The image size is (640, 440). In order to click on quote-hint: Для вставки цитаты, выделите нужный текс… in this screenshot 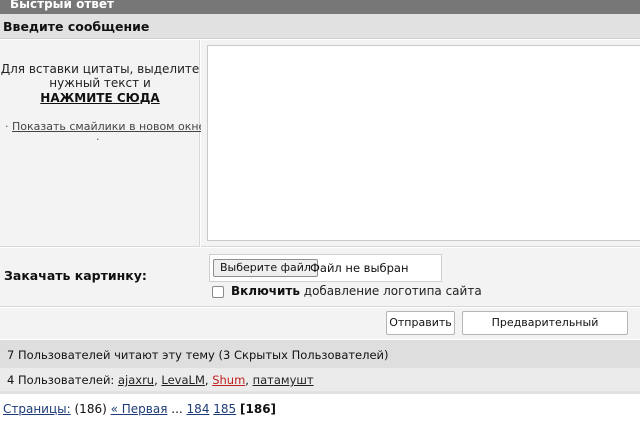, I will do `click(100, 76)`.